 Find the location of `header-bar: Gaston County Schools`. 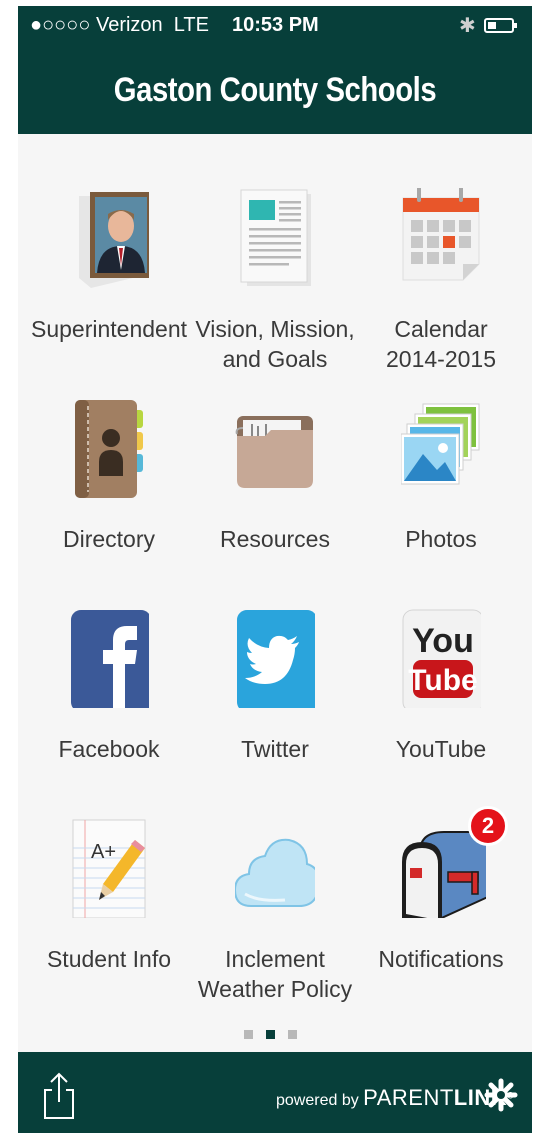

header-bar: Gaston County Schools is located at coordinates (275, 90).